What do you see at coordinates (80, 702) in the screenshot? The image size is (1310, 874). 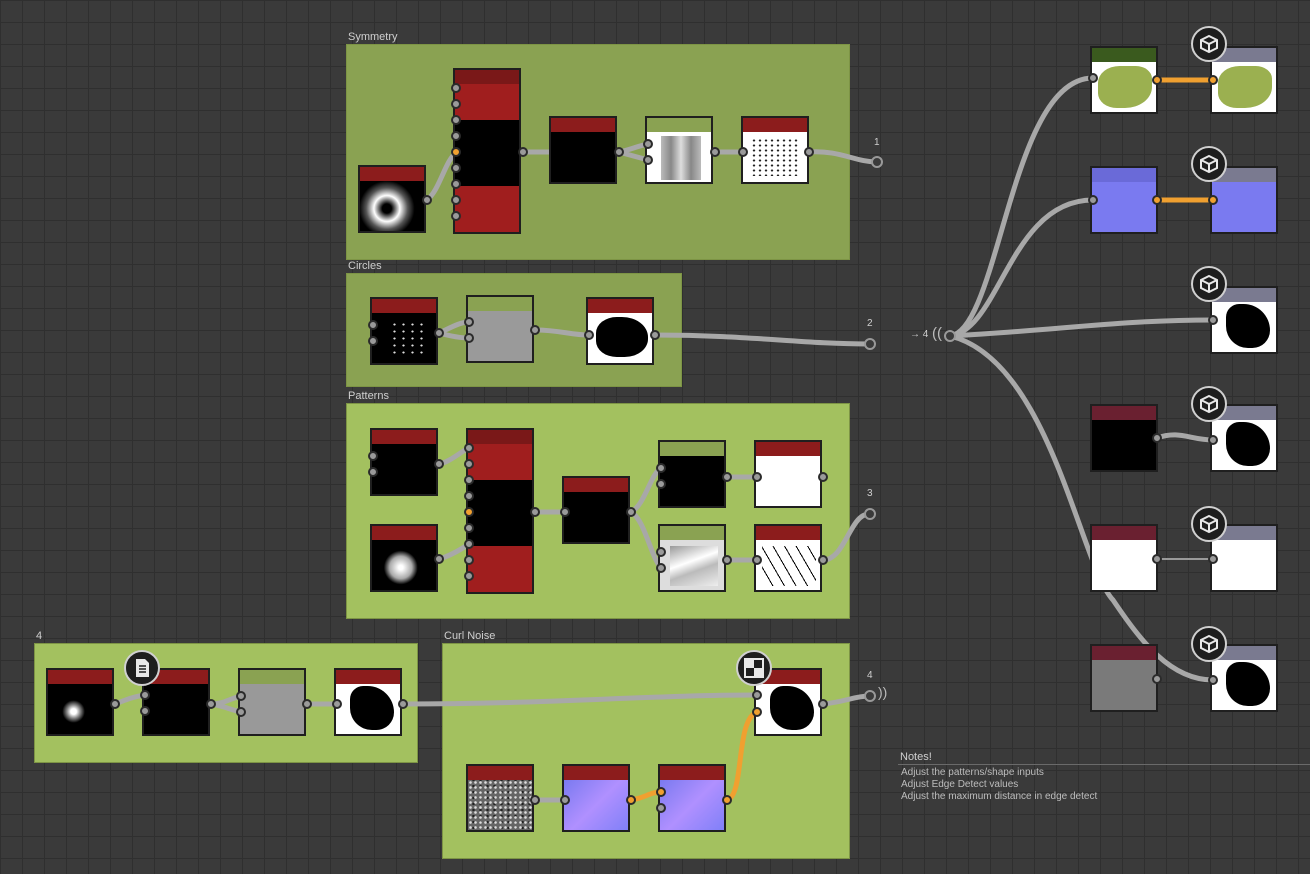 I see `node-four-gradient` at bounding box center [80, 702].